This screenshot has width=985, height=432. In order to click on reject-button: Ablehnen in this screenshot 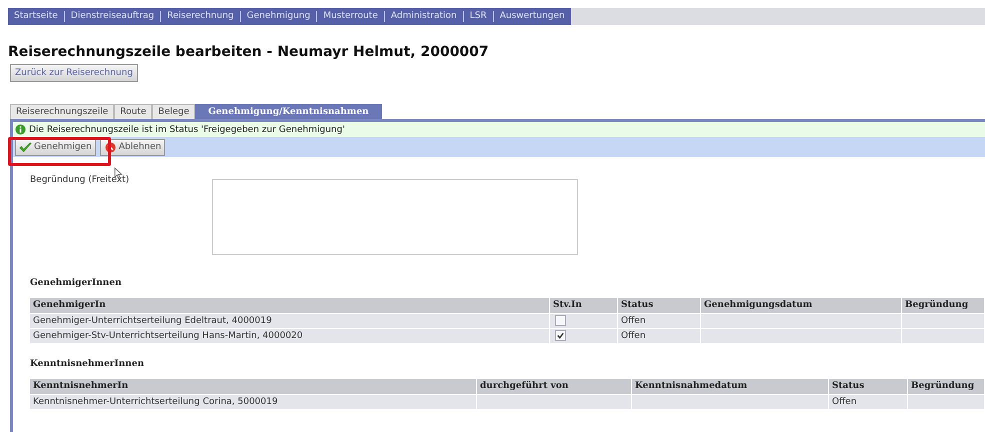, I will do `click(133, 147)`.